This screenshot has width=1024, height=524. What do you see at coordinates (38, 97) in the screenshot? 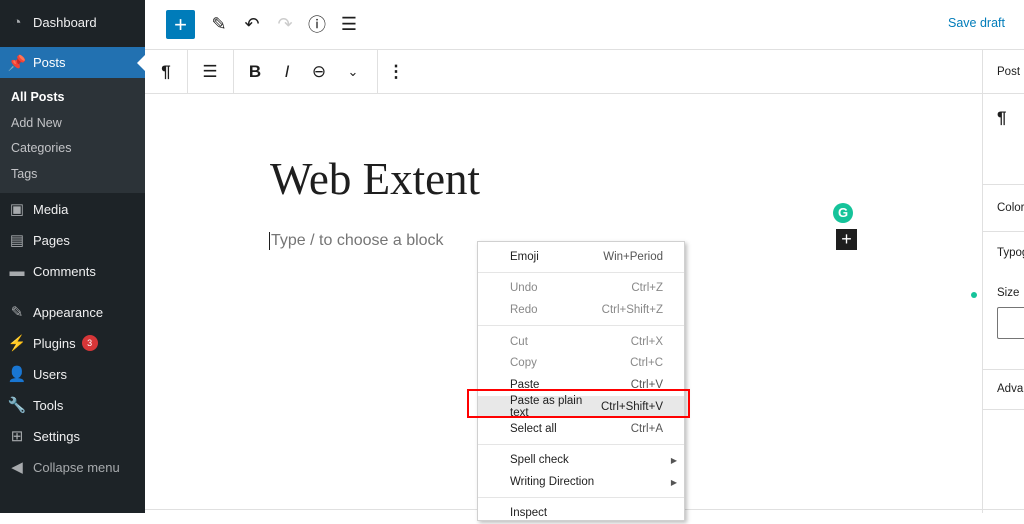
I see `submenu-all-posts: All Posts` at bounding box center [38, 97].